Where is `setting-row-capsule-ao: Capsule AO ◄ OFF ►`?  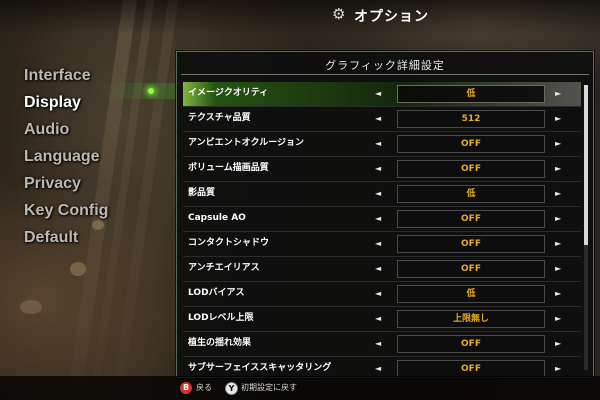
setting-row-capsule-ao: Capsule AO ◄ OFF ► is located at coordinates (382, 219).